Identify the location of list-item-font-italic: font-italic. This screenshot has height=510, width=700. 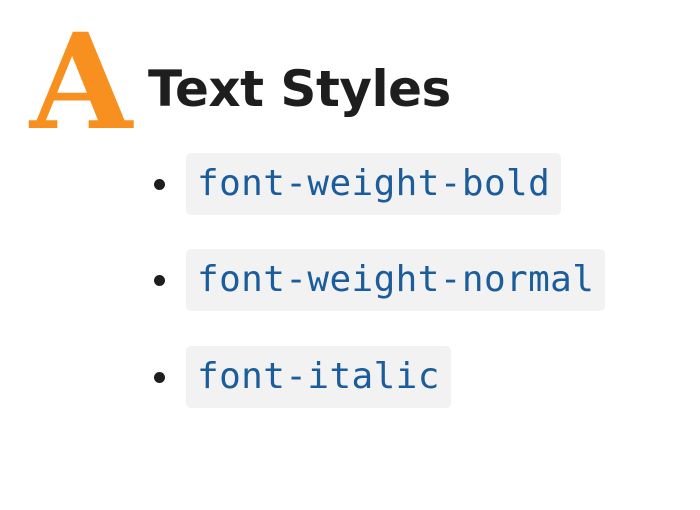
(300, 377).